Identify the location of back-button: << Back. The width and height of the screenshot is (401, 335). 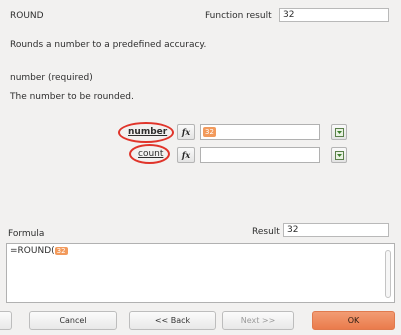
(172, 320).